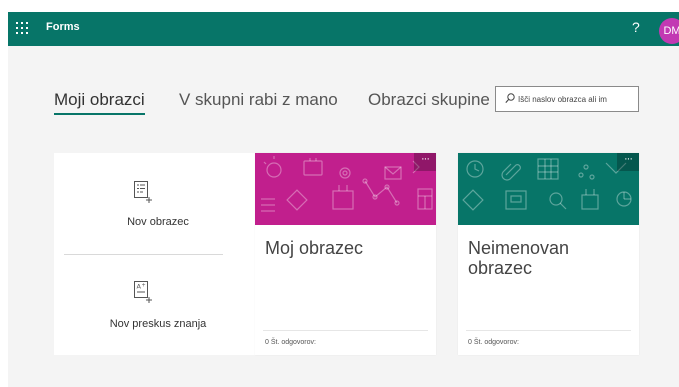 The image size is (679, 387). I want to click on help-icon: ?, so click(636, 27).